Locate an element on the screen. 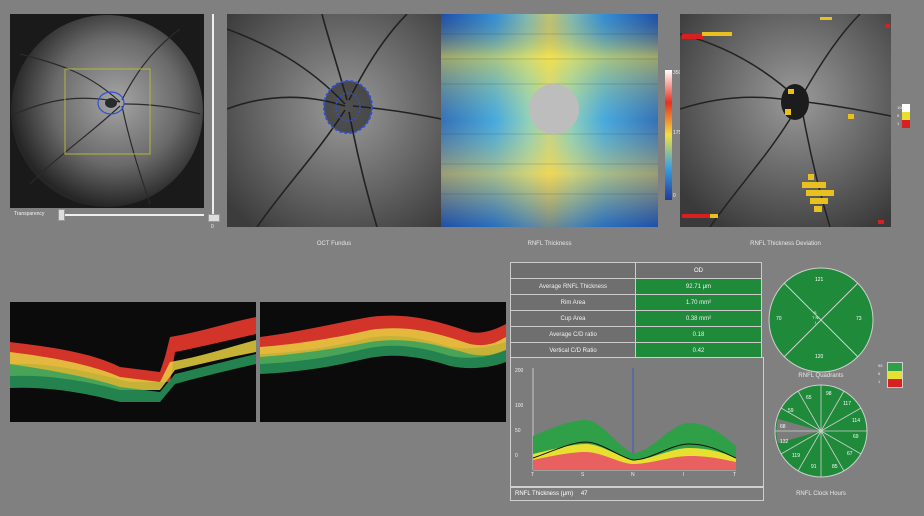 The height and width of the screenshot is (516, 924). clock-hour-value: 119 is located at coordinates (796, 456).